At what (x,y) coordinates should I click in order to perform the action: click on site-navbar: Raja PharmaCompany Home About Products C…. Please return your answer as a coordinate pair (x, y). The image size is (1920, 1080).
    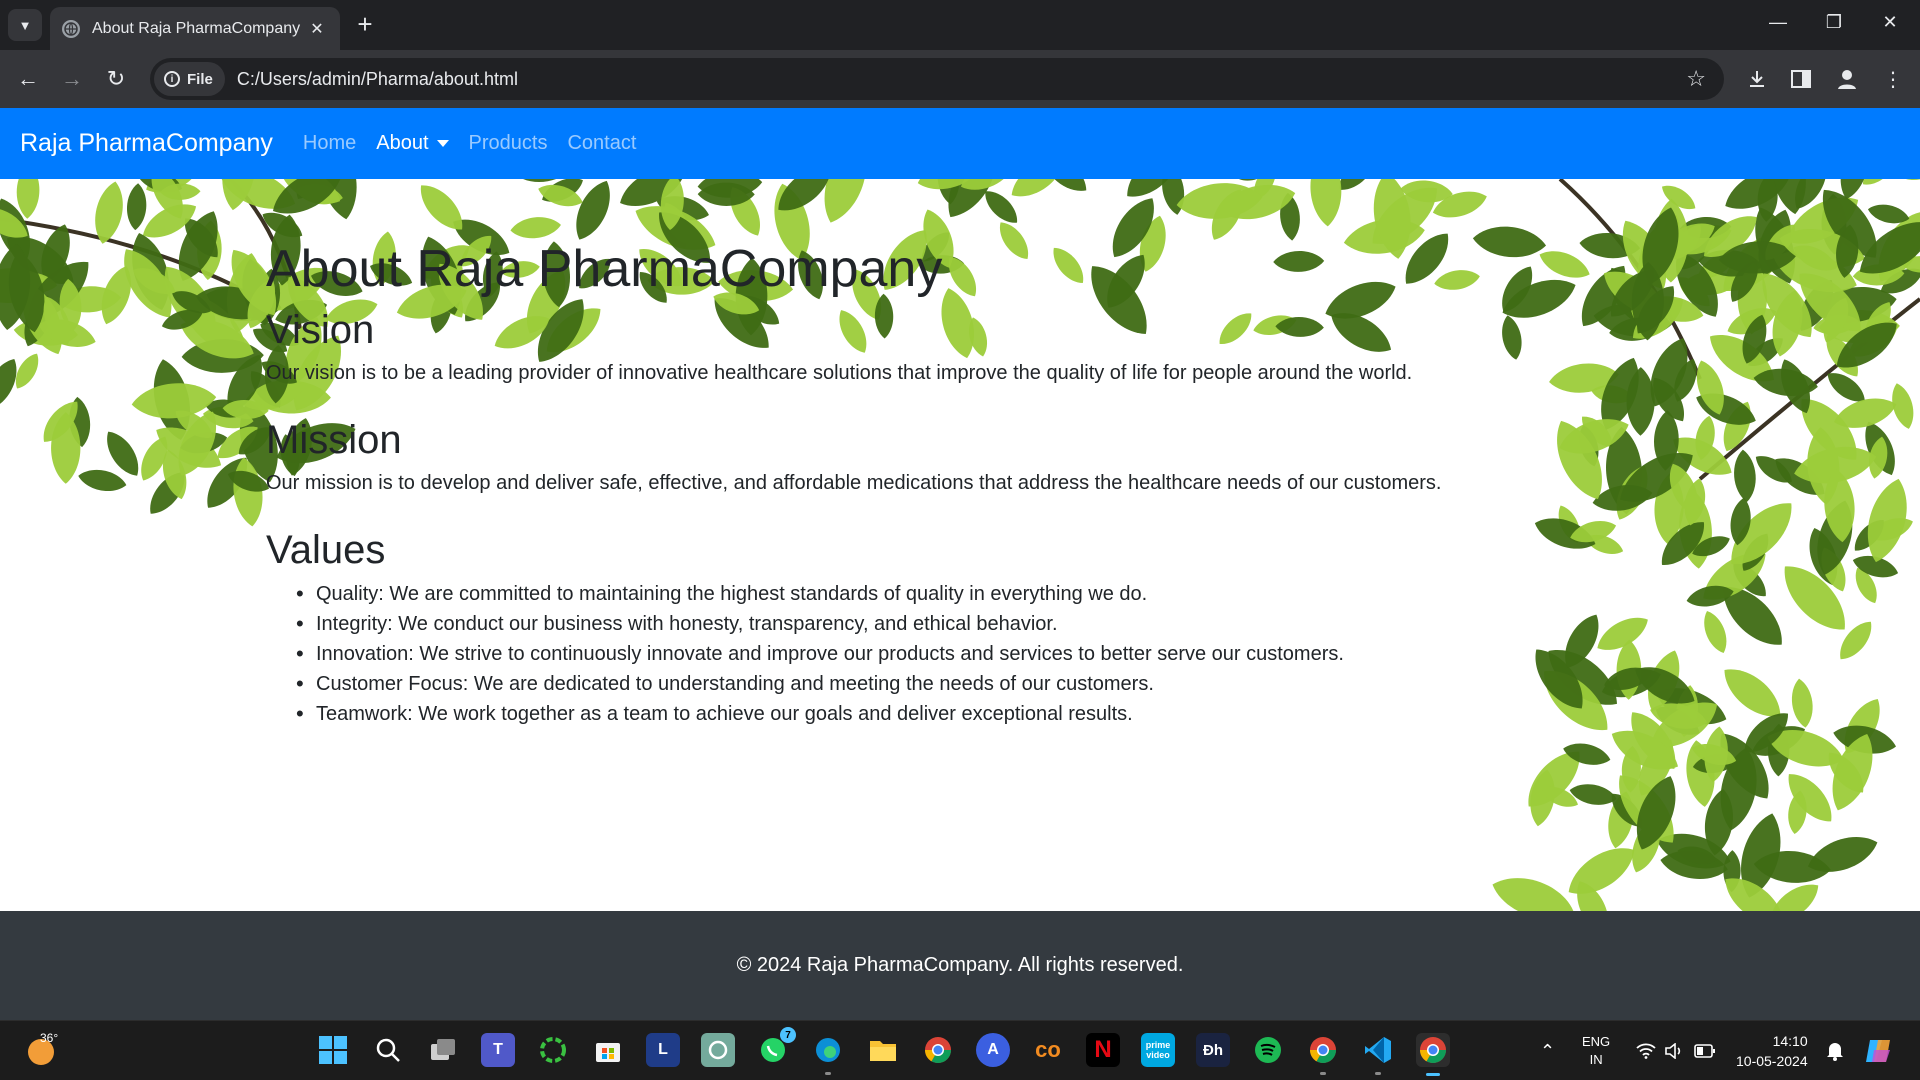
    Looking at the image, I should click on (960, 143).